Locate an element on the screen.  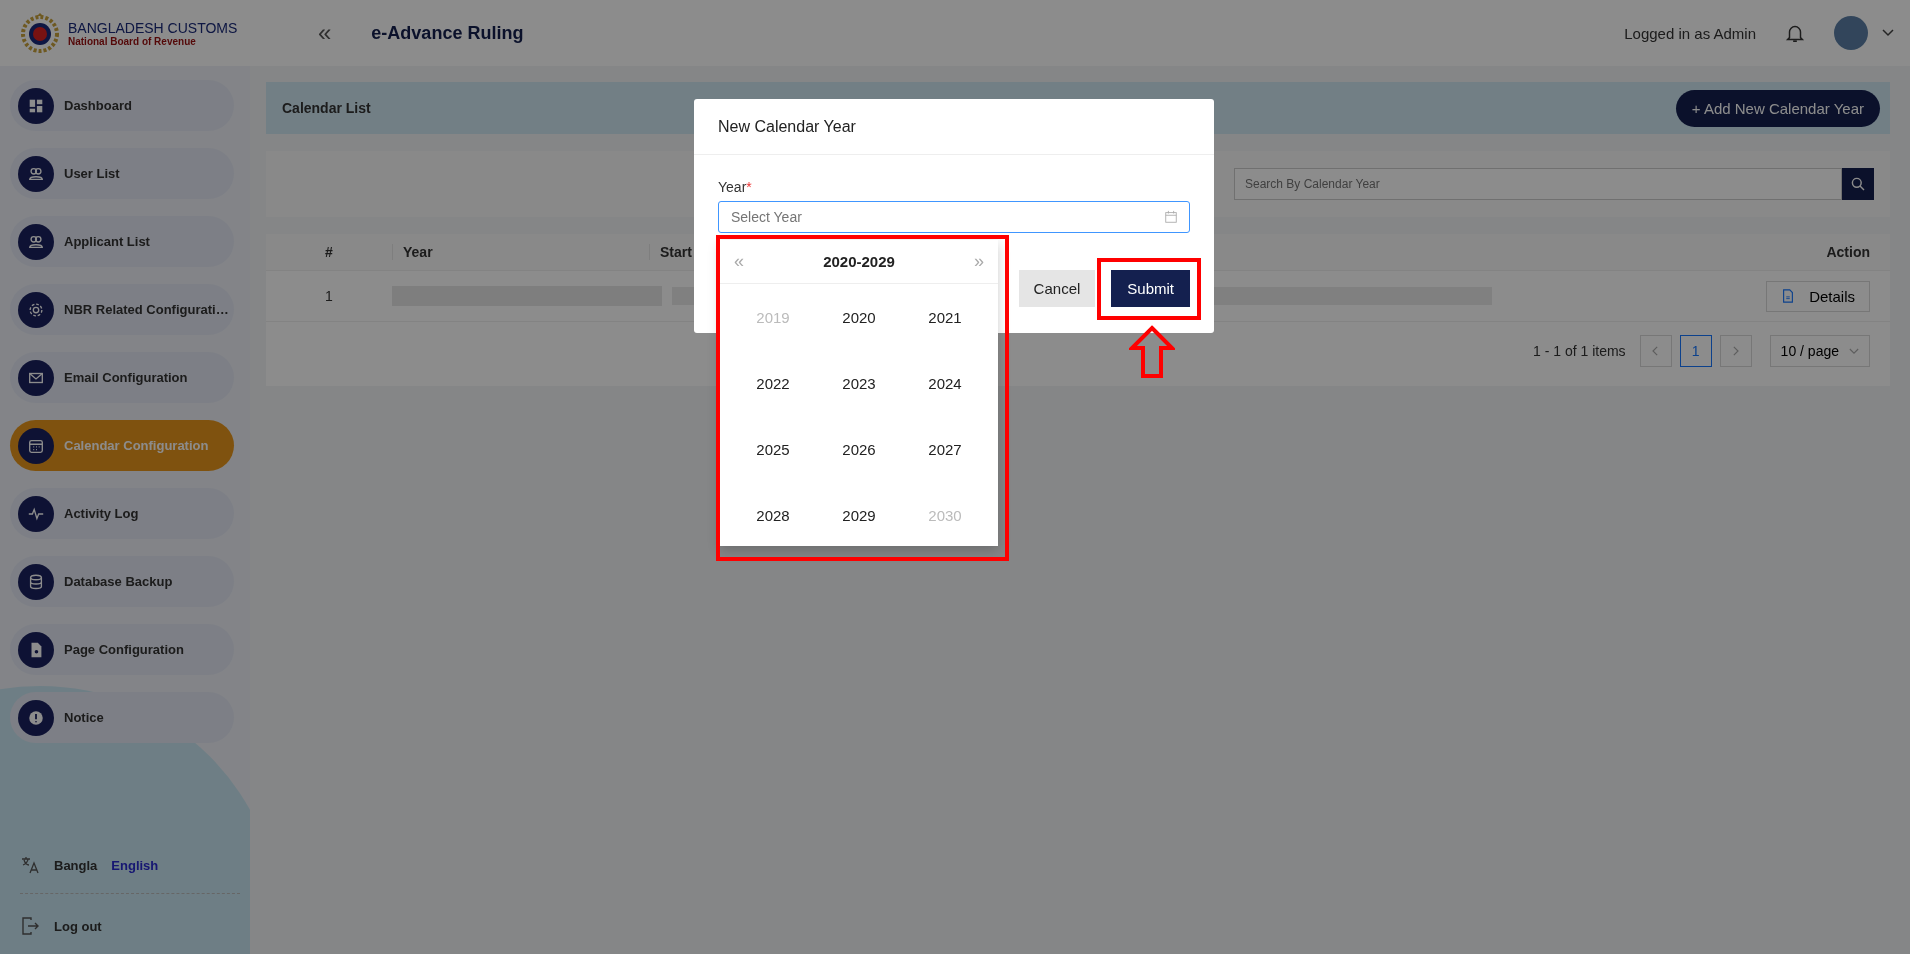
column-header: Year is located at coordinates (520, 252).